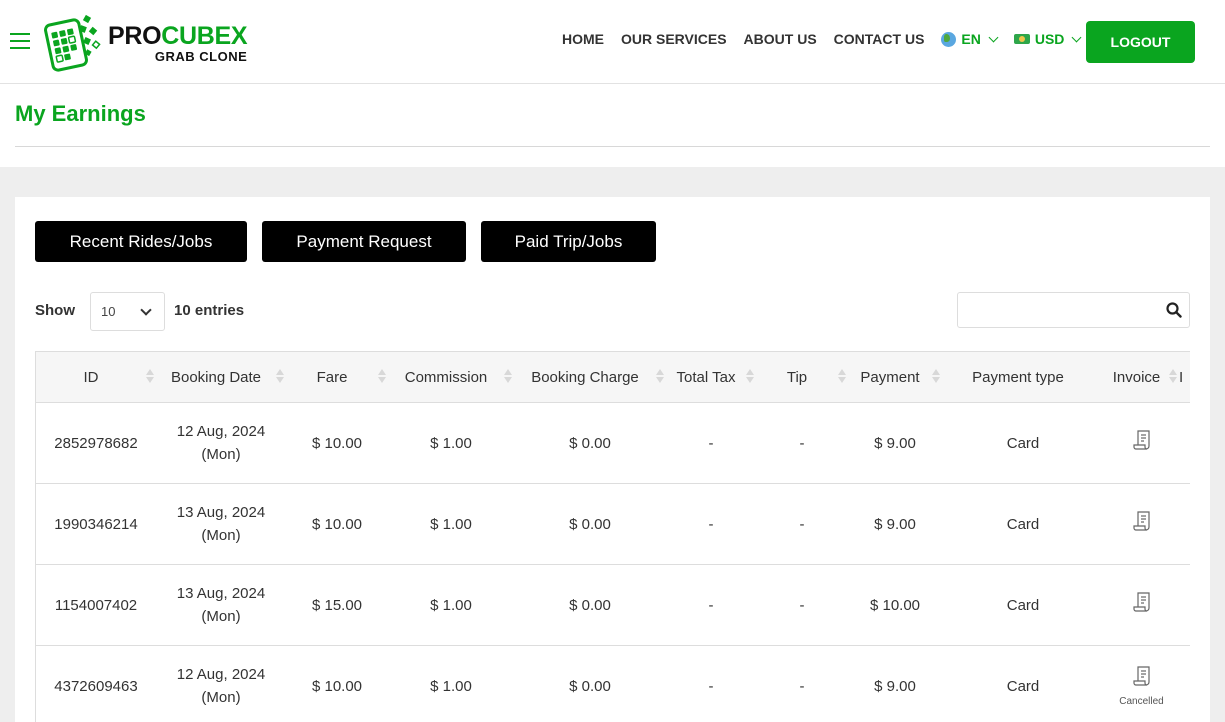 The height and width of the screenshot is (722, 1225). I want to click on language-value: EN, so click(971, 39).